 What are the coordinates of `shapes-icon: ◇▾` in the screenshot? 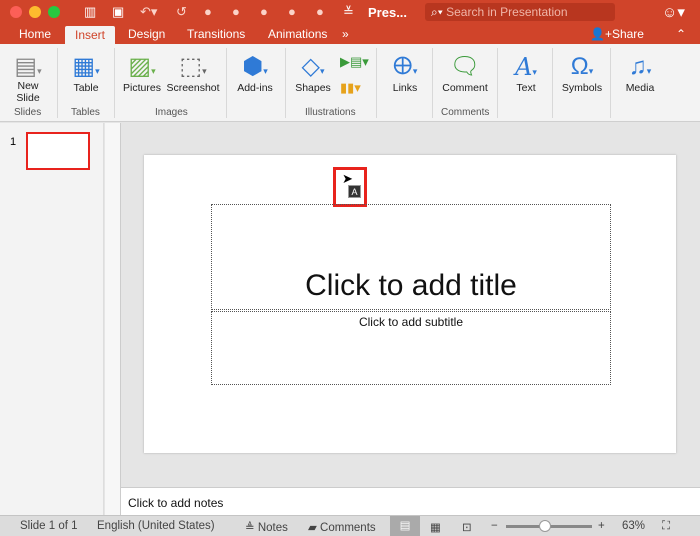 It's located at (313, 66).